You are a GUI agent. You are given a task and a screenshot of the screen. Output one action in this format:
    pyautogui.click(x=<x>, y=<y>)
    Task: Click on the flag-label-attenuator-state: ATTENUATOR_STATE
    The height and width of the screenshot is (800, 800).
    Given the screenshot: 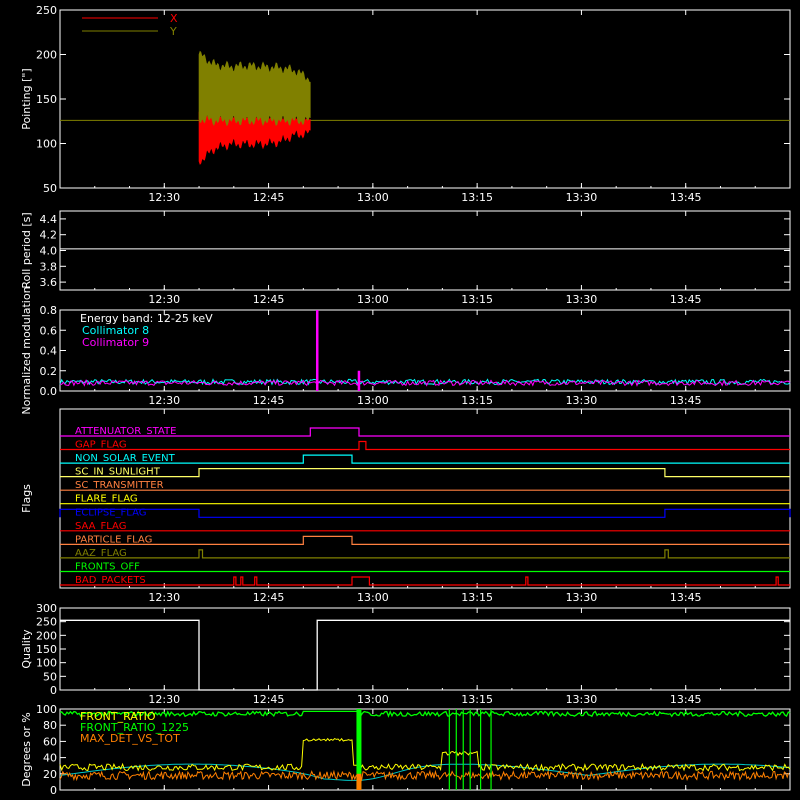 What is the action you would take?
    pyautogui.click(x=125, y=431)
    